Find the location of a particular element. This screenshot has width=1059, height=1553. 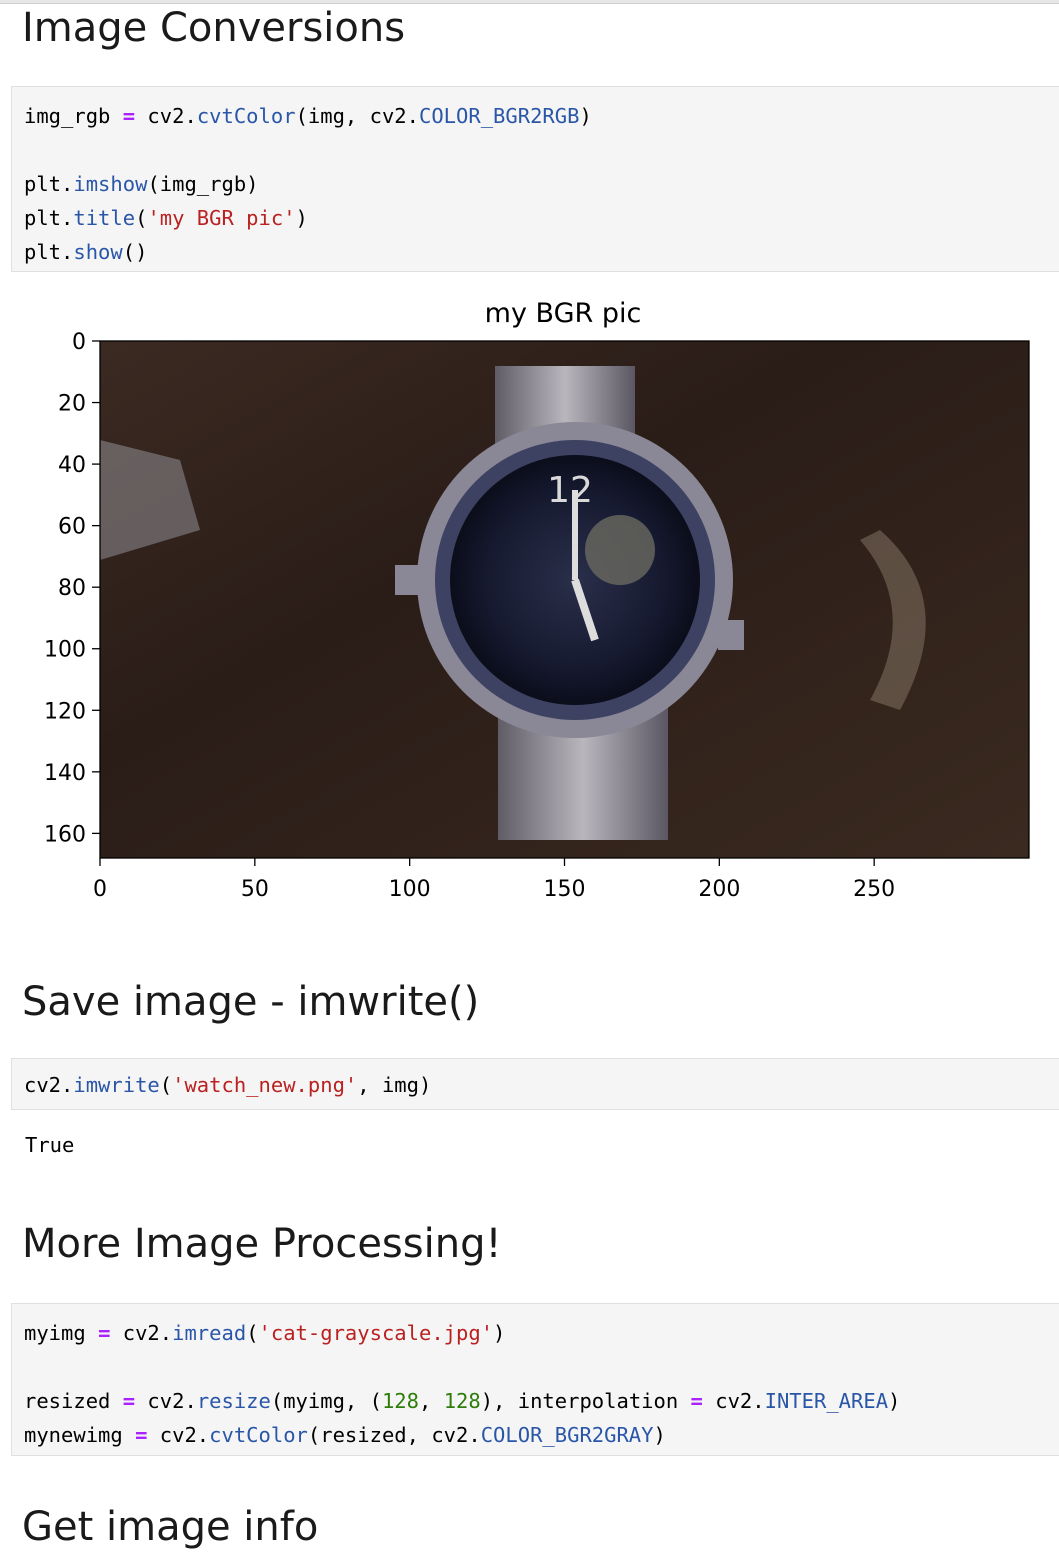

code-token: (resized, cv2. is located at coordinates (394, 1435).